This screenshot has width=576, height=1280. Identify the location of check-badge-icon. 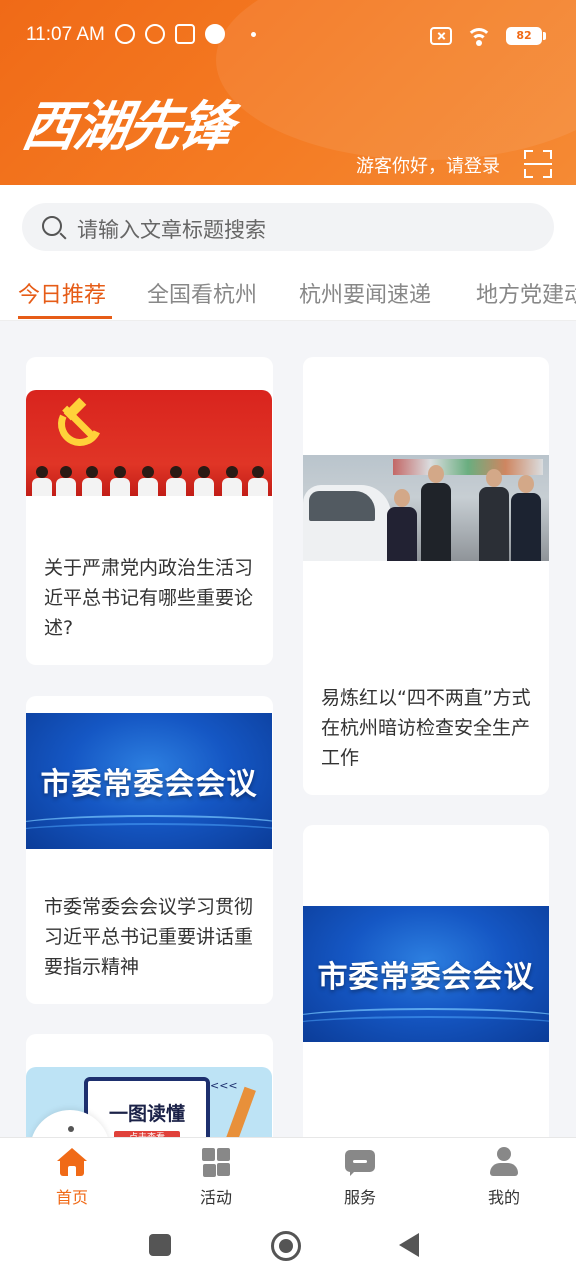
(215, 34).